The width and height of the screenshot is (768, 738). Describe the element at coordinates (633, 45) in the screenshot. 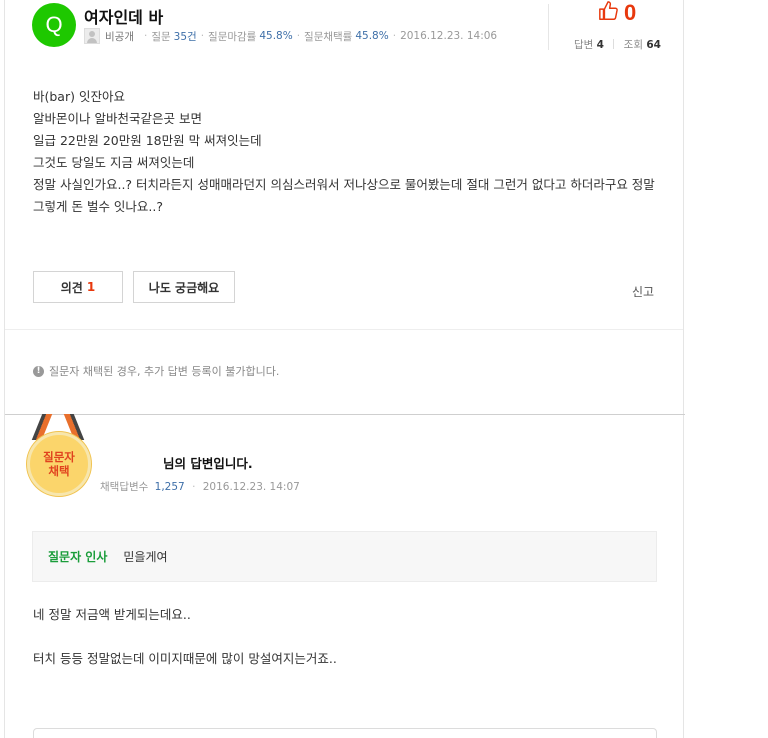

I see `views-label: 조회` at that location.